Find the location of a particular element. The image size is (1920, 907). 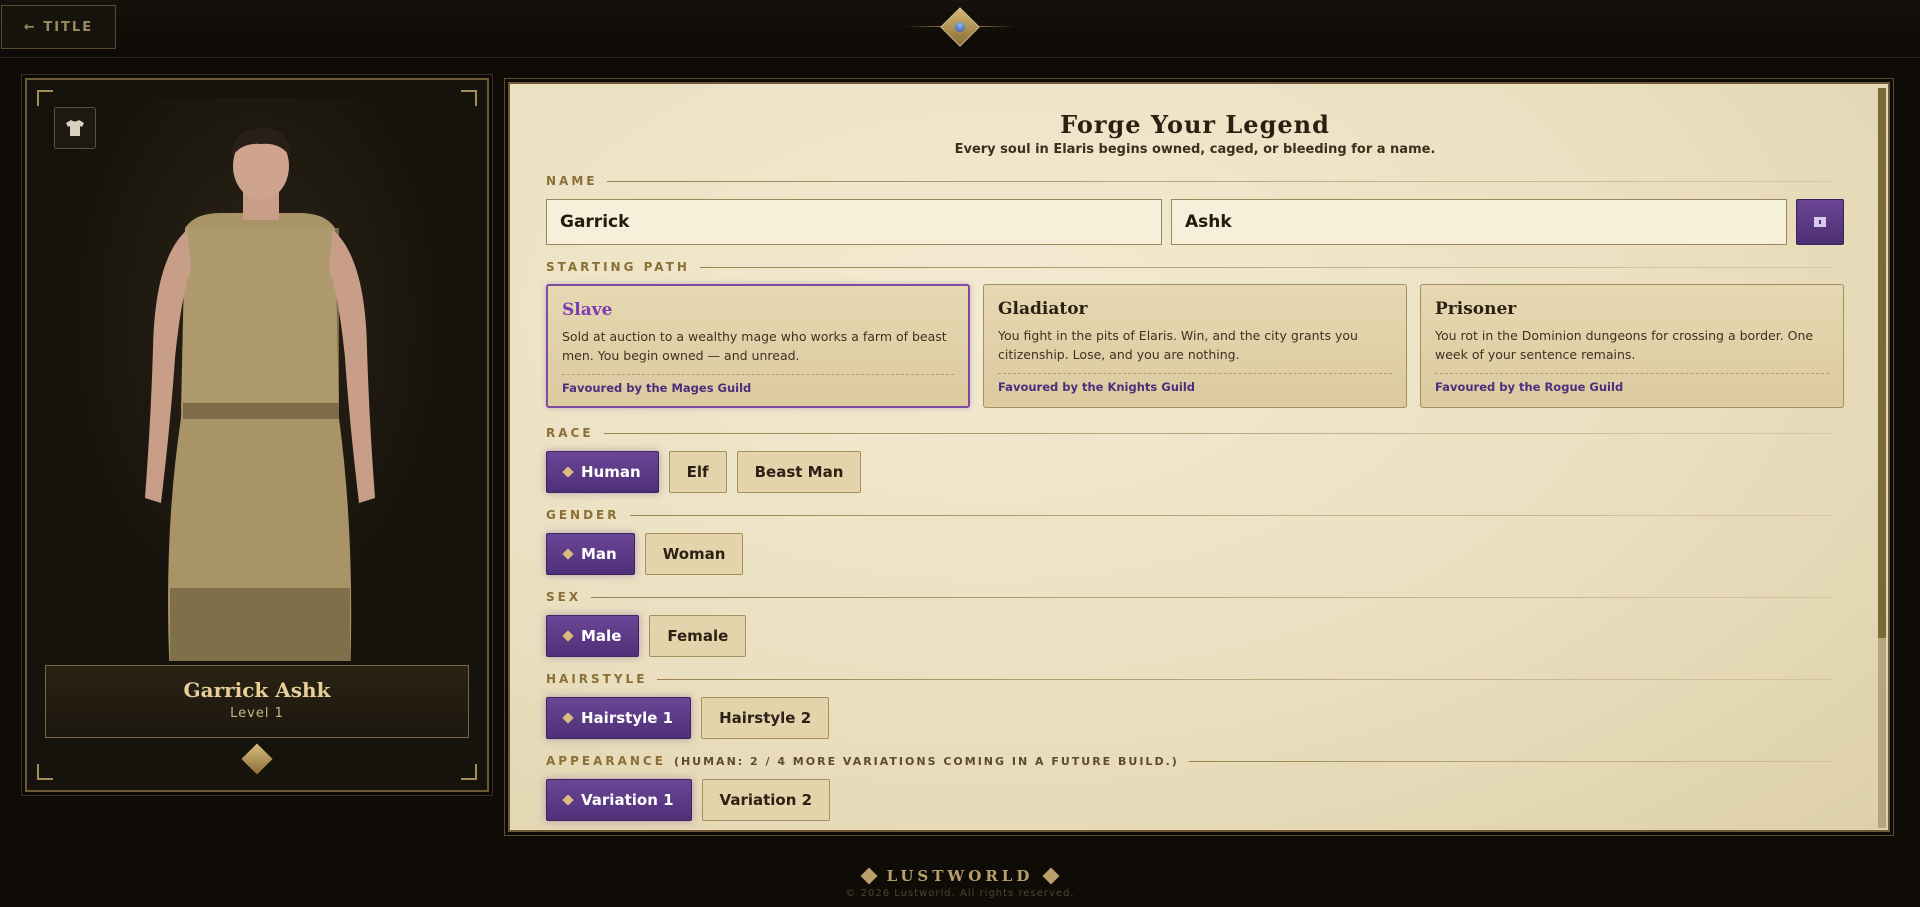

section-label-starting-path: STARTING PATH is located at coordinates (1189, 267).